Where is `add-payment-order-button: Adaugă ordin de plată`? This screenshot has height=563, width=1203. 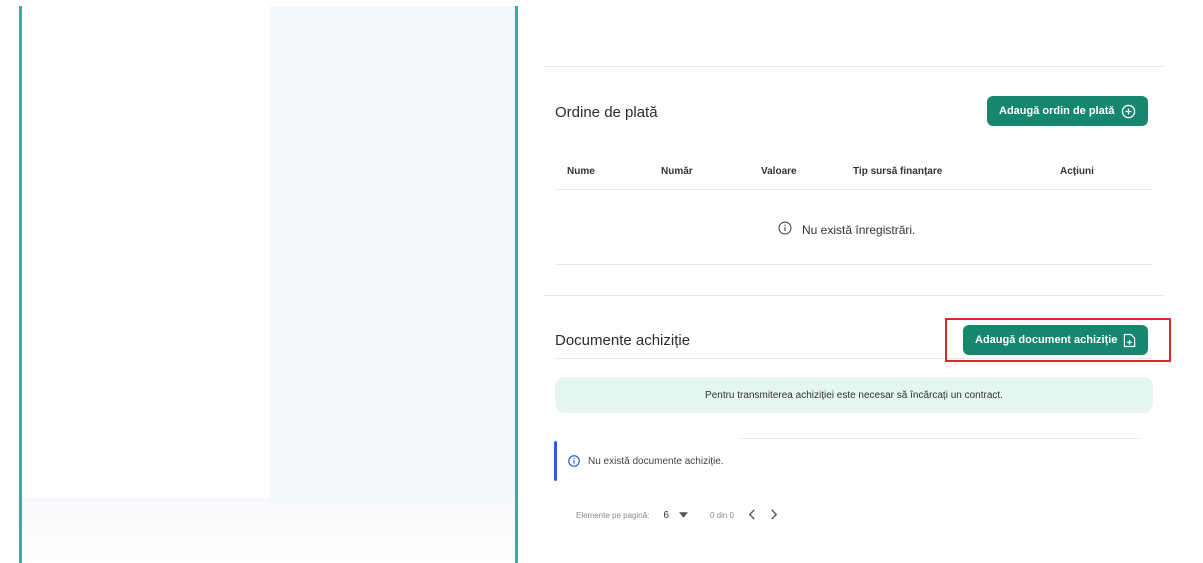 add-payment-order-button: Adaugă ordin de plată is located at coordinates (1067, 111).